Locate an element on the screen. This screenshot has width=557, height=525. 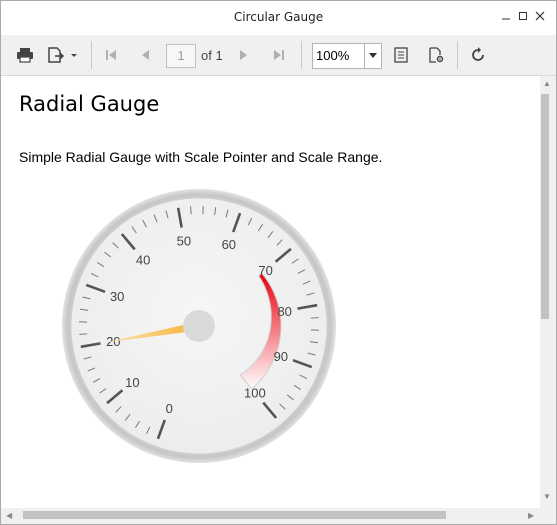
last-page-icon is located at coordinates (279, 55).